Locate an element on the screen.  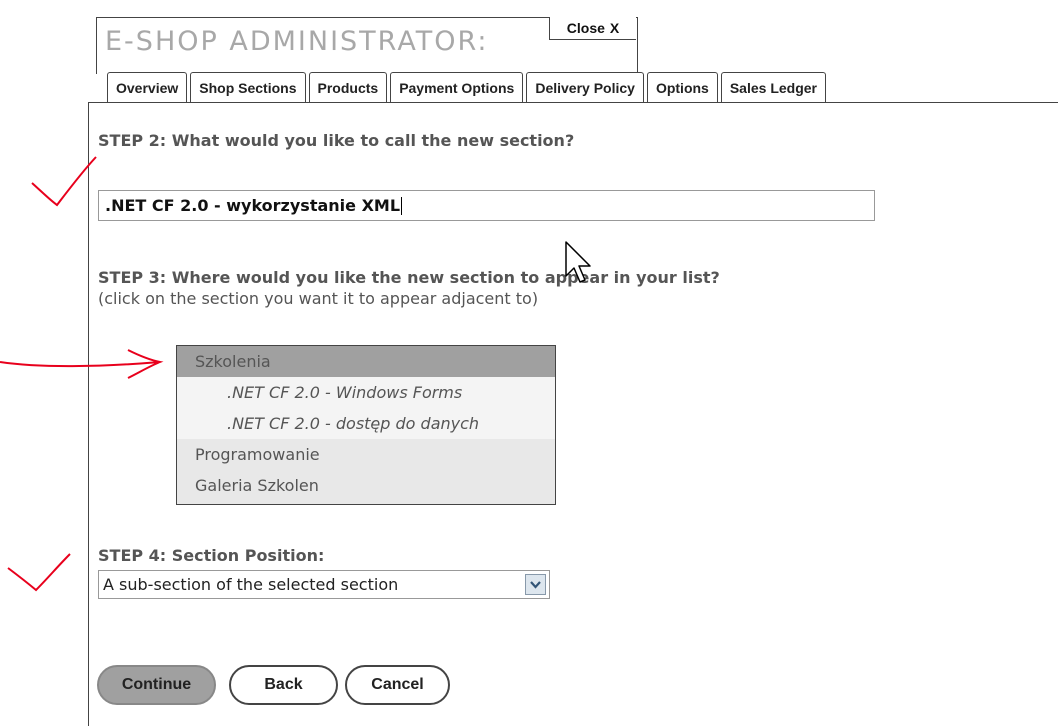
annotation-layer is located at coordinates (82, 374).